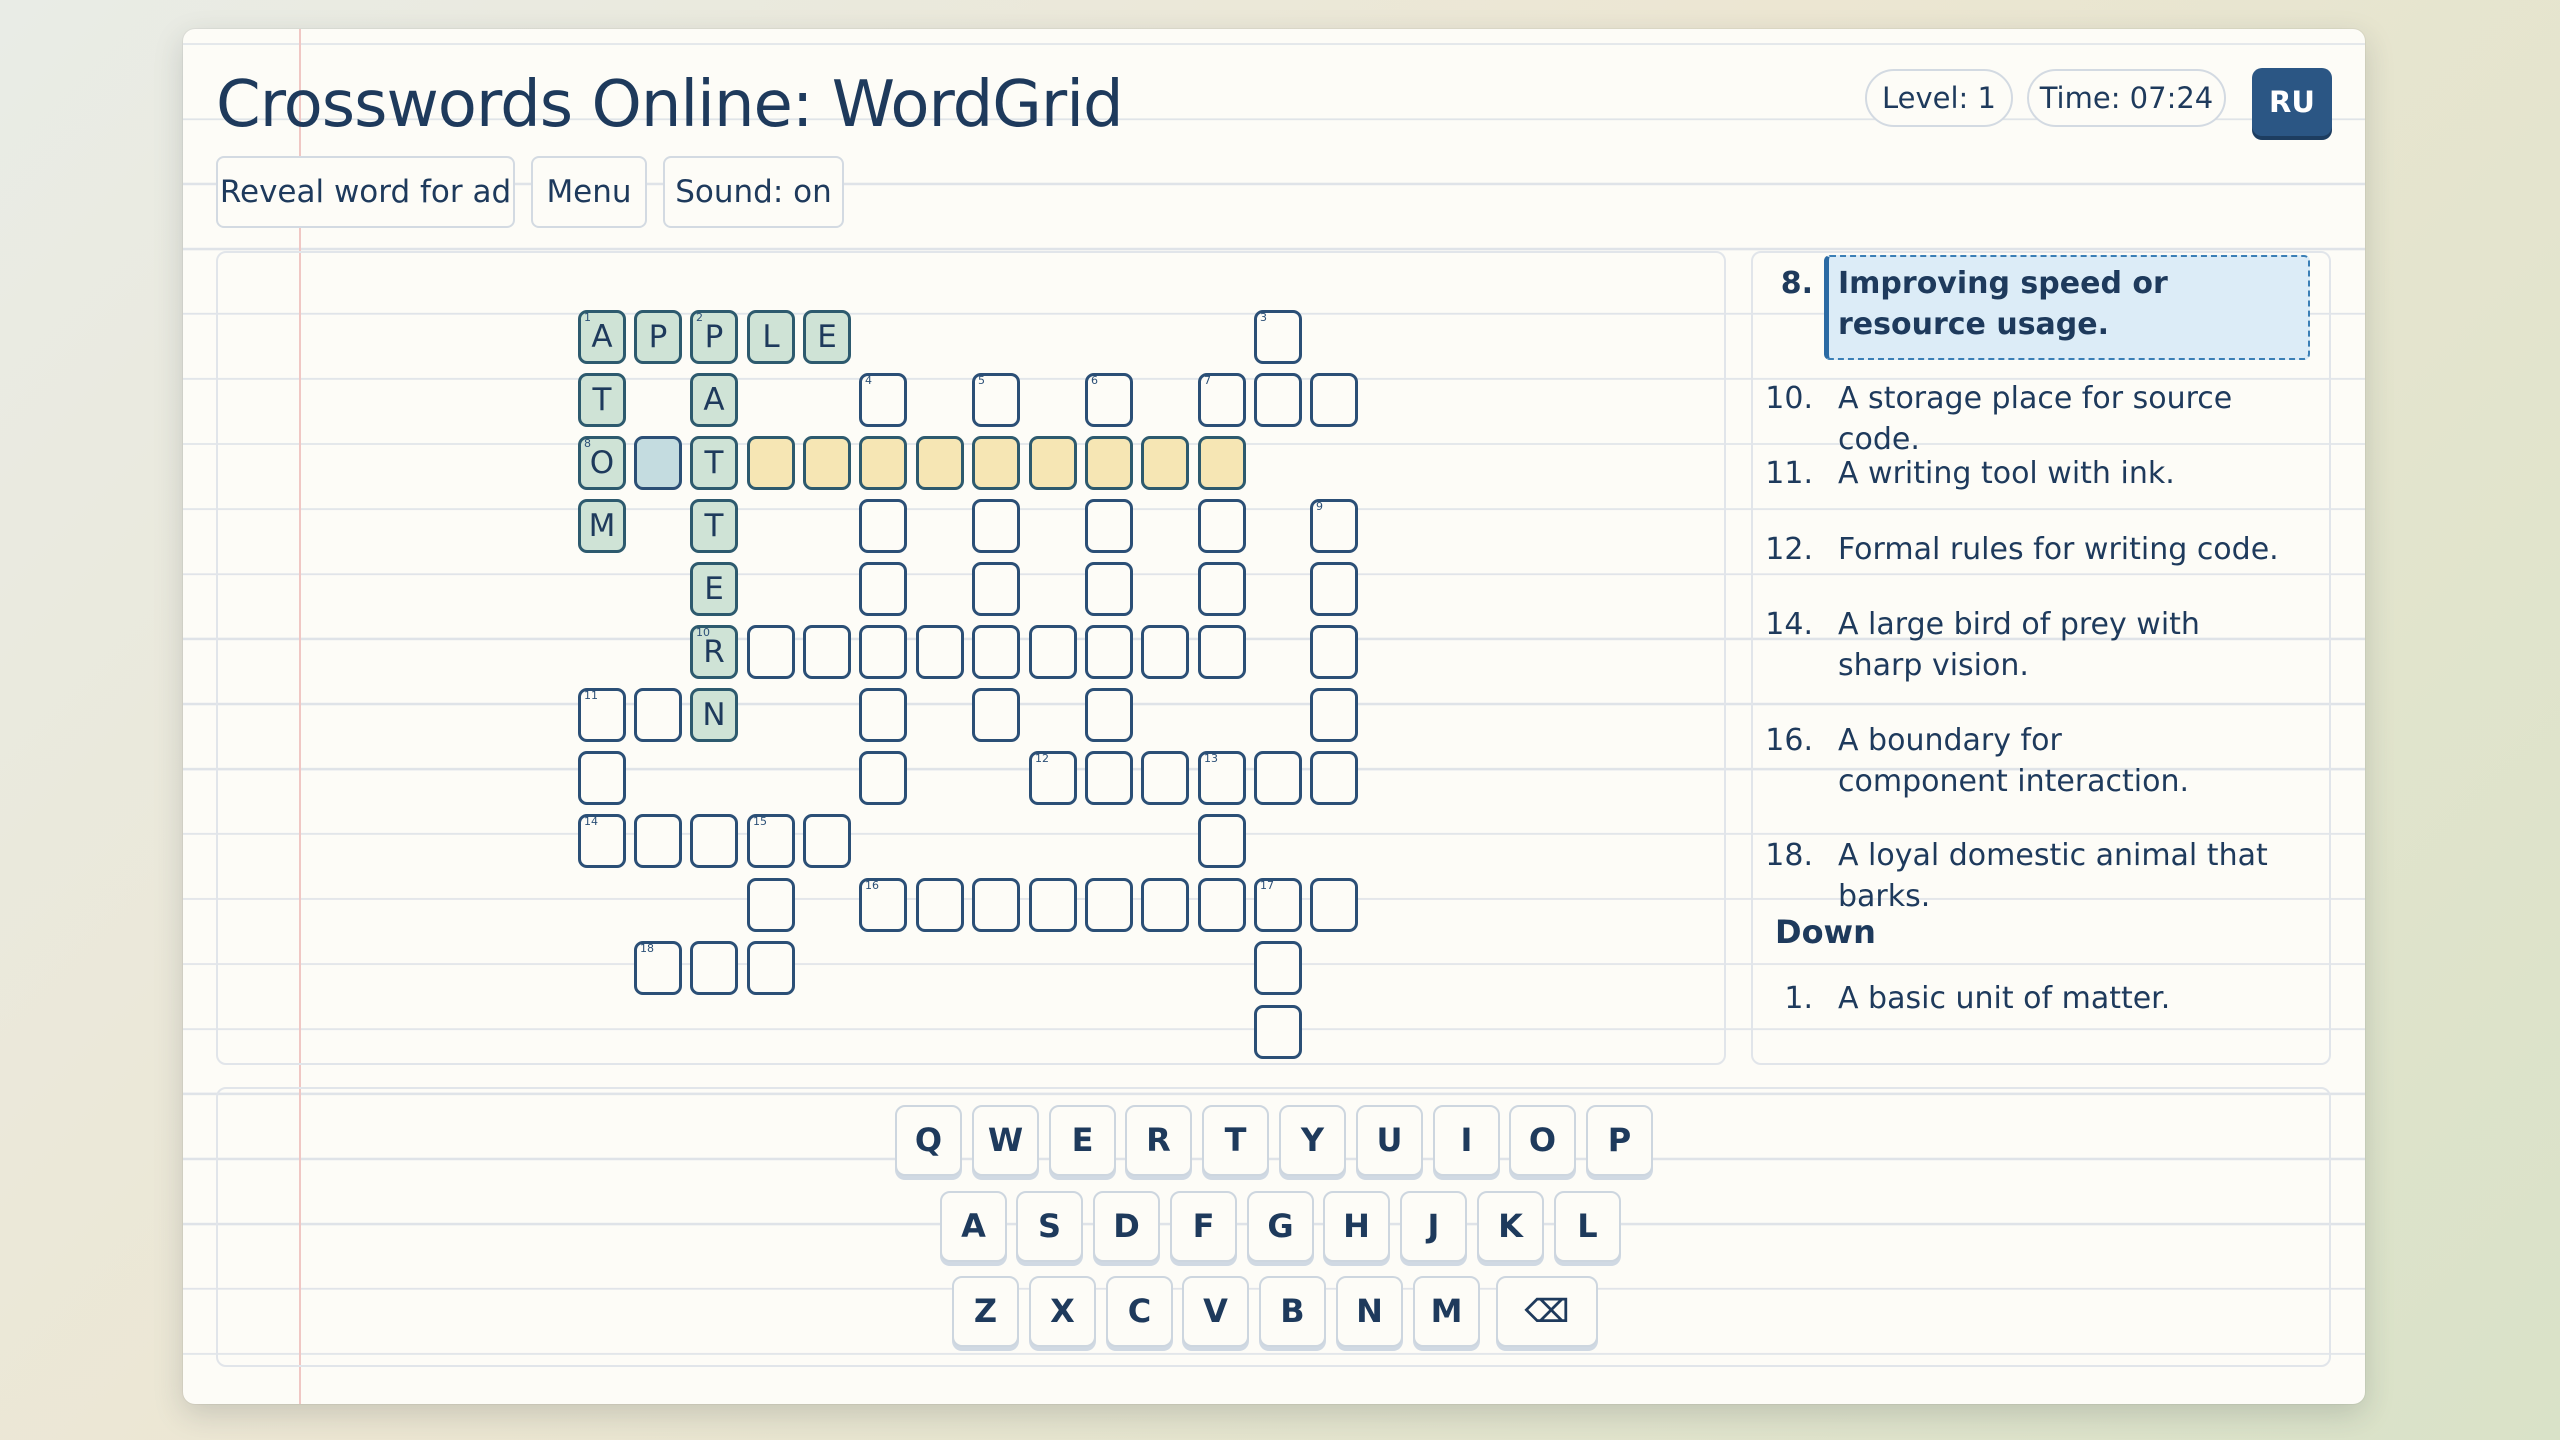 The image size is (2560, 1440). What do you see at coordinates (2068, 998) in the screenshot?
I see `clue-text: A basic unit of matter.` at bounding box center [2068, 998].